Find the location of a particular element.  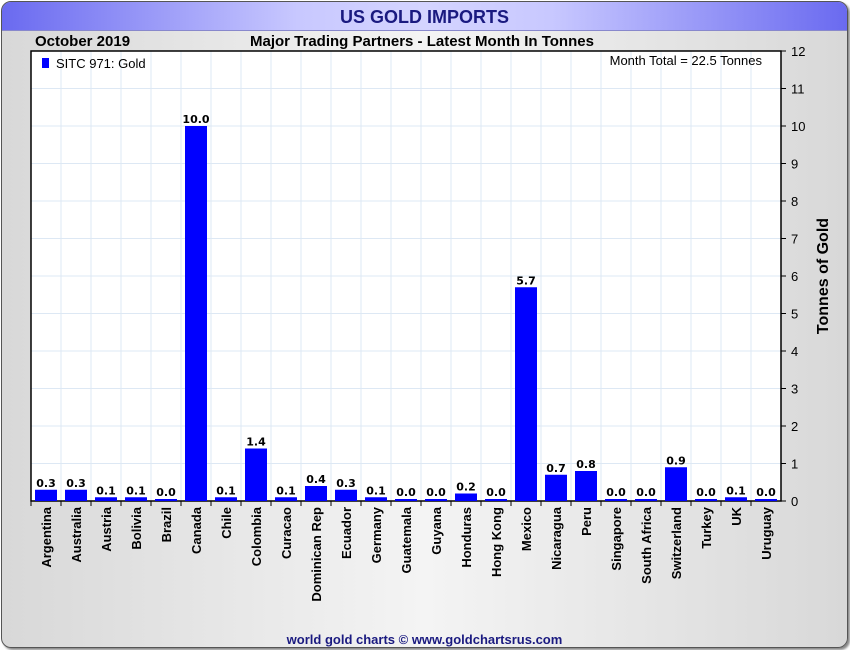

legend-label: SITC 971: Gold is located at coordinates (101, 63).